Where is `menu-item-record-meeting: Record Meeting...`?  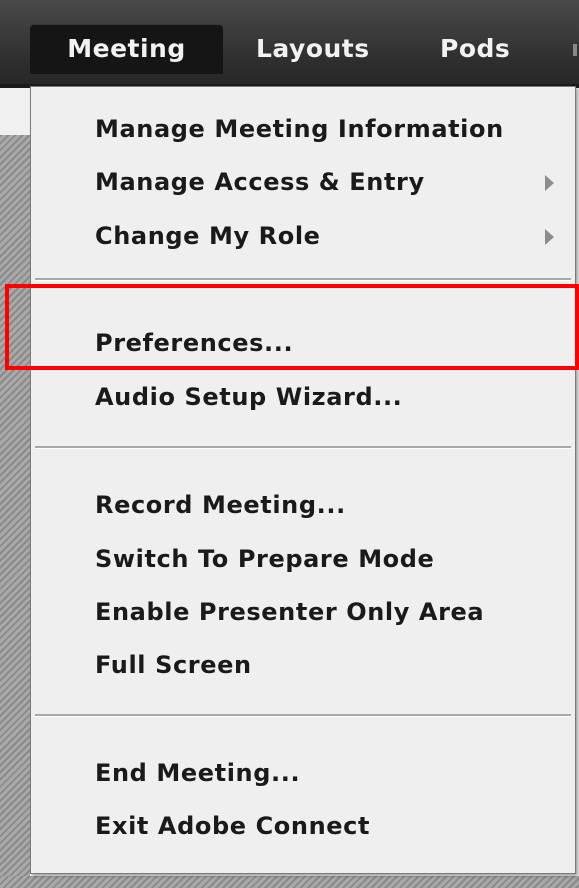
menu-item-record-meeting: Record Meeting... is located at coordinates (220, 505).